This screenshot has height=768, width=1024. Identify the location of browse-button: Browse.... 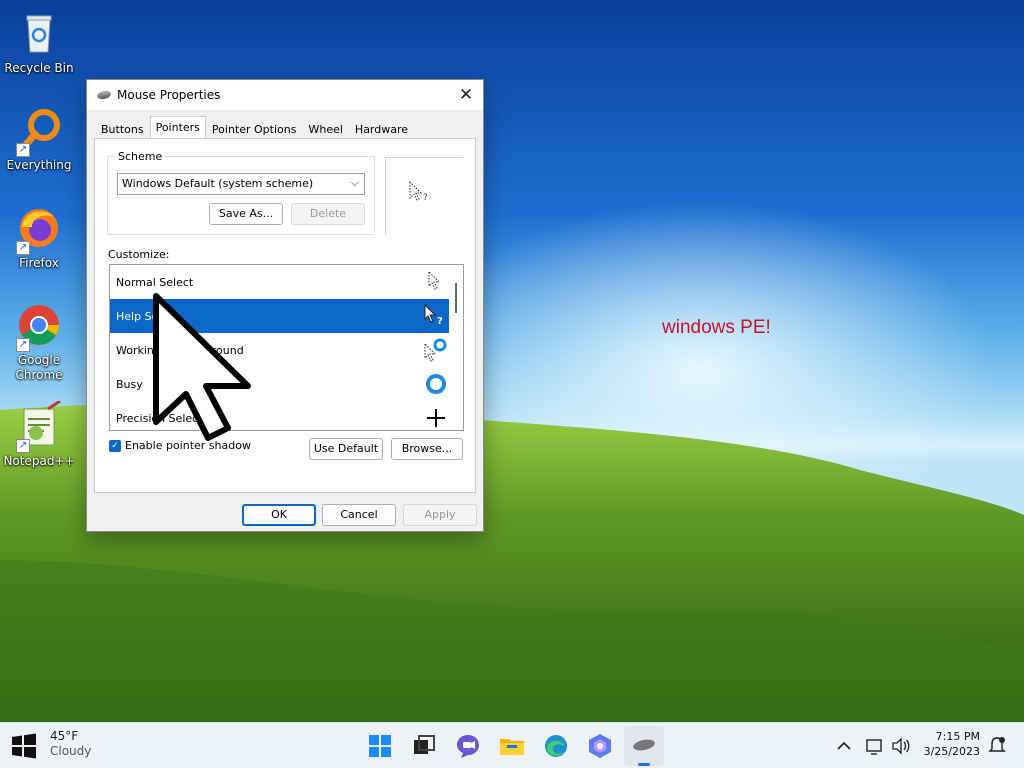
(427, 449).